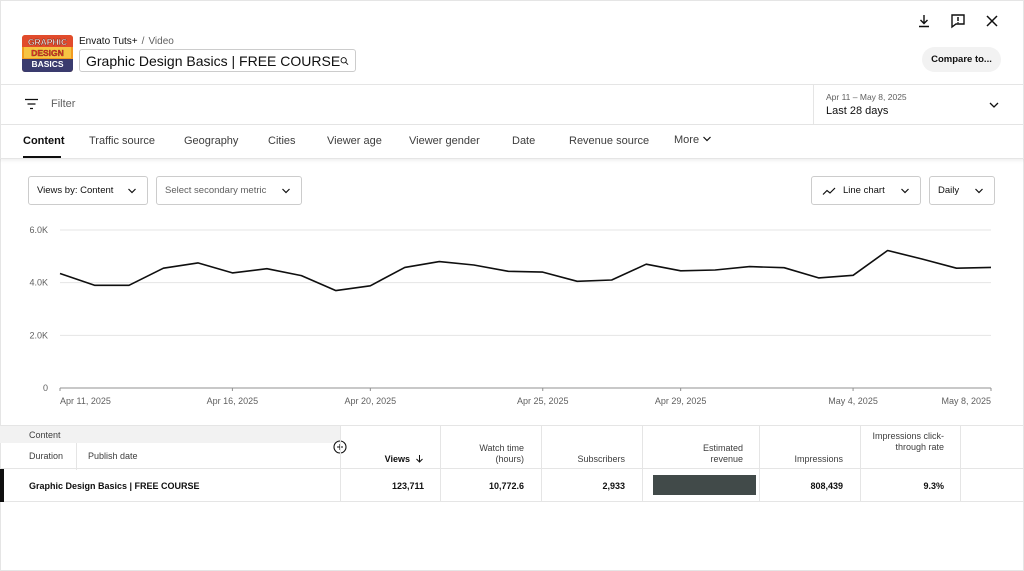 This screenshot has height=571, width=1024. I want to click on header-divider, so click(76, 456).